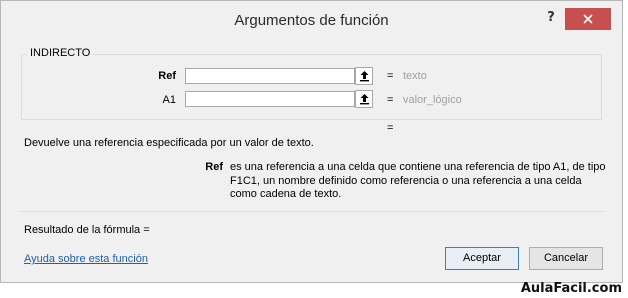 This screenshot has width=628, height=298. What do you see at coordinates (551, 19) in the screenshot?
I see `help-button: ?` at bounding box center [551, 19].